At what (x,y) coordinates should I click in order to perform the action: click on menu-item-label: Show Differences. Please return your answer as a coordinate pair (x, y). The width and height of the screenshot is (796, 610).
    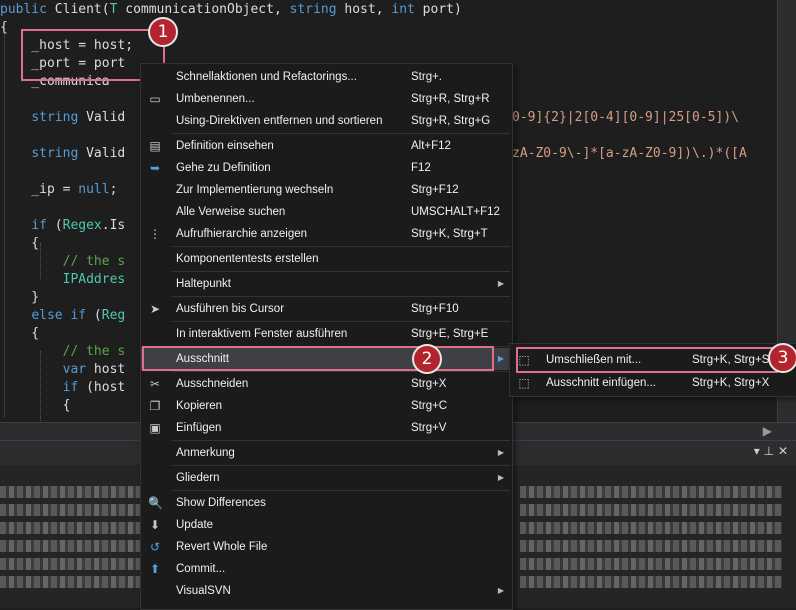
    Looking at the image, I should click on (221, 503).